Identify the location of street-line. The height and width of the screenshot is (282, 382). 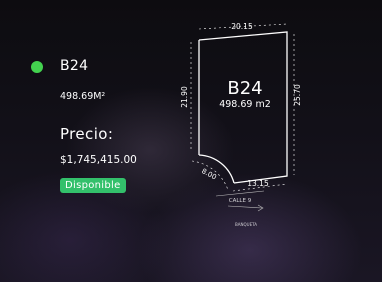
(240, 193).